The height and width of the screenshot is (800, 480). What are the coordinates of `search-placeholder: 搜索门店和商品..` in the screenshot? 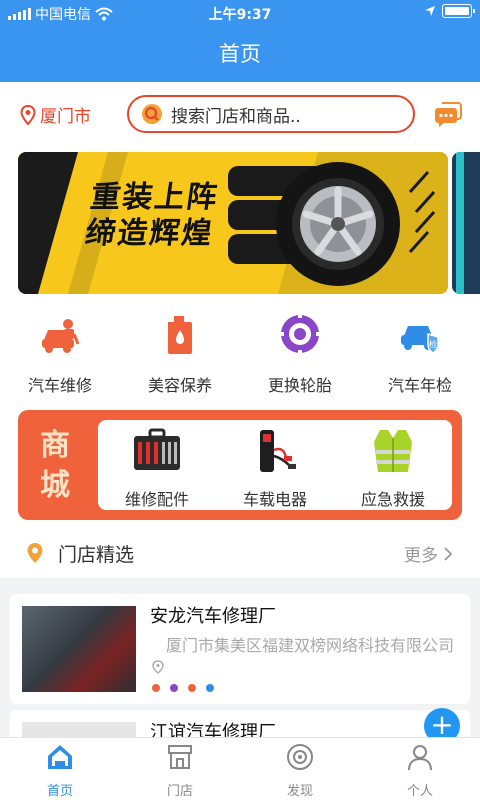 It's located at (236, 116).